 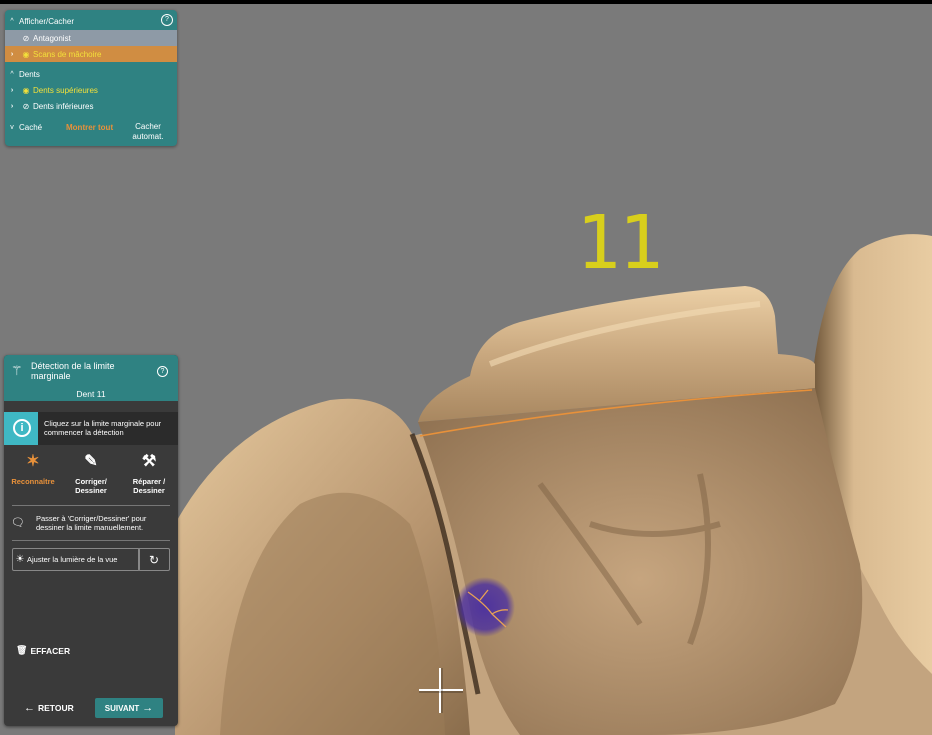 What do you see at coordinates (76, 559) in the screenshot?
I see `adjust-light-button: ☀ Ajuster la lumière de la vue` at bounding box center [76, 559].